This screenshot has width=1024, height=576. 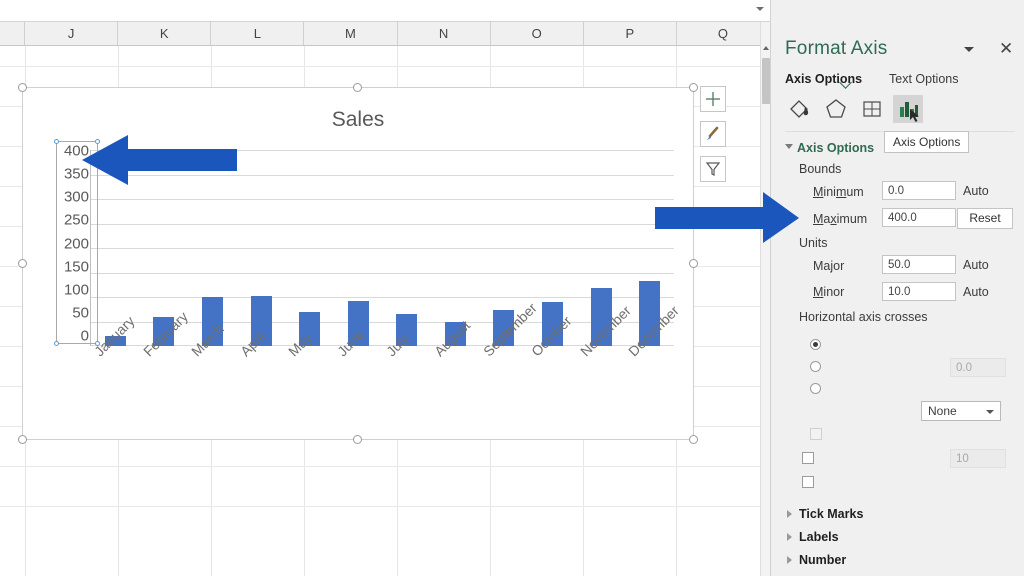 What do you see at coordinates (765, 299) in the screenshot?
I see `worksheet-vertical-scrollbar` at bounding box center [765, 299].